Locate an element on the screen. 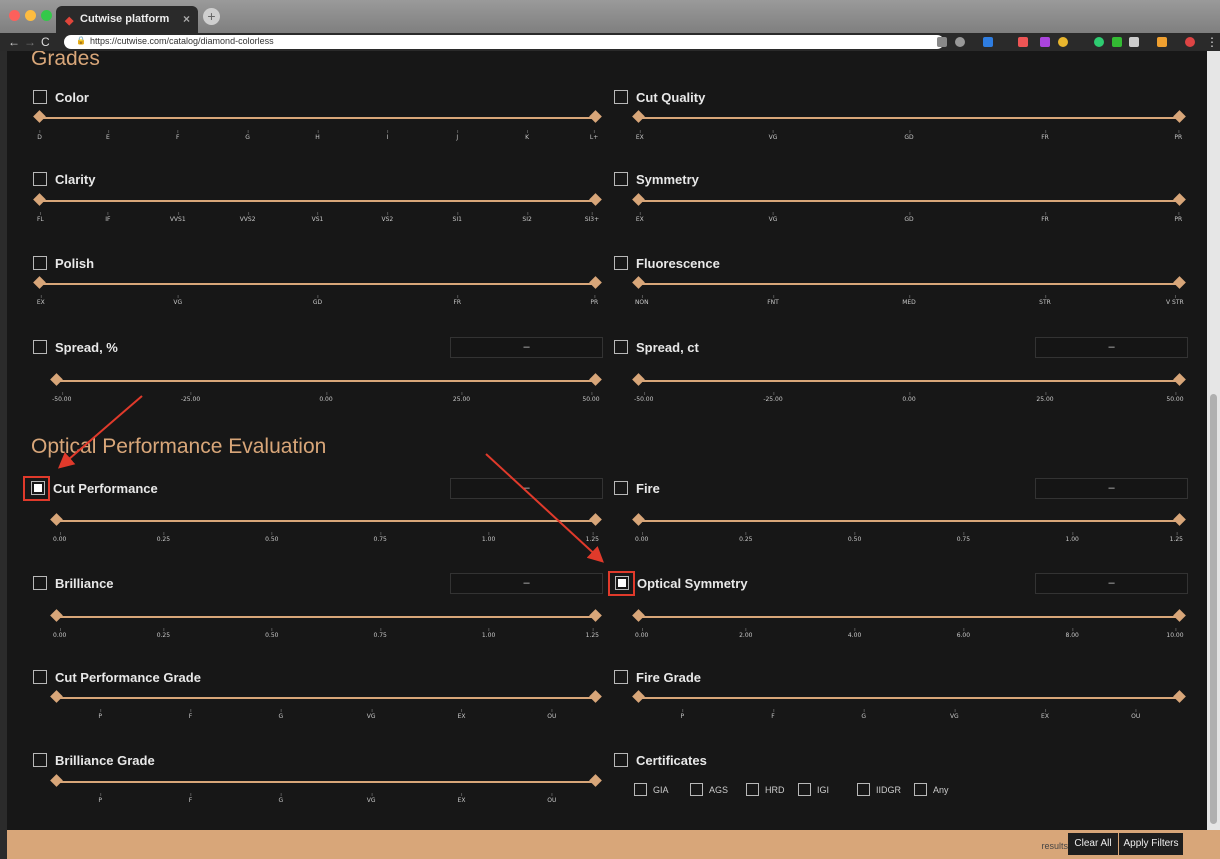  lock-icon: 🔒 is located at coordinates (81, 40).